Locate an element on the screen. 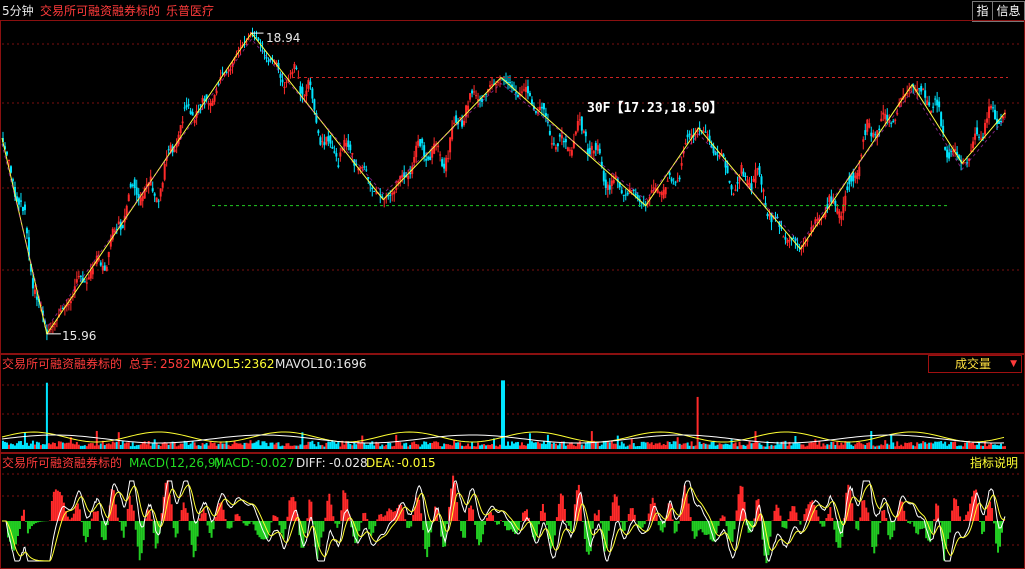  volume-title: 交易所可融资融券标的 is located at coordinates (62, 364).